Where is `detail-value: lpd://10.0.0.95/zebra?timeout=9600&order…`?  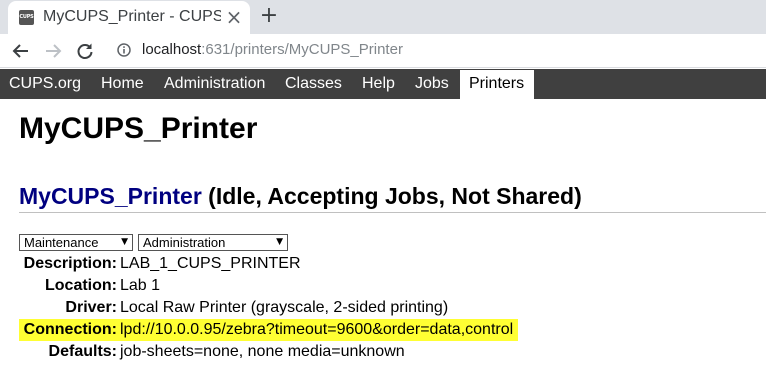
detail-value: lpd://10.0.0.95/zebra?timeout=9600&order… is located at coordinates (317, 329).